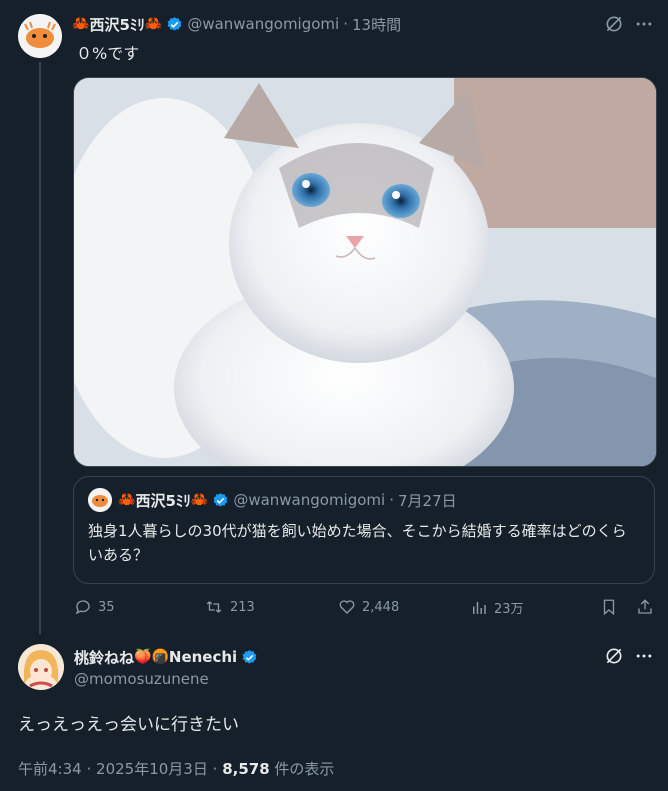 This screenshot has width=668, height=791. What do you see at coordinates (479, 607) in the screenshot?
I see `views-icon` at bounding box center [479, 607].